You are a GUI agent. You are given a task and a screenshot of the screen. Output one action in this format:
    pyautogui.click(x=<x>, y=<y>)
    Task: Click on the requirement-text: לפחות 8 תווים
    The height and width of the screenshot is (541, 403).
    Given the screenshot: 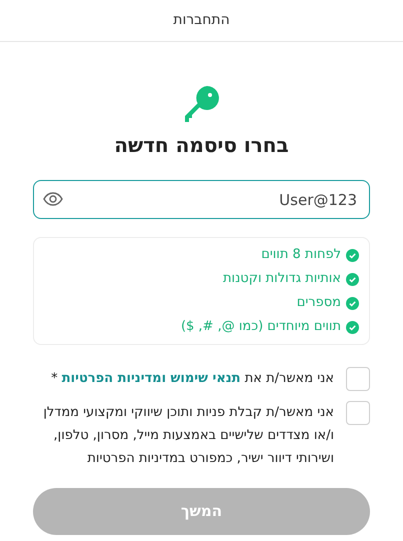 What is the action you would take?
    pyautogui.click(x=301, y=255)
    